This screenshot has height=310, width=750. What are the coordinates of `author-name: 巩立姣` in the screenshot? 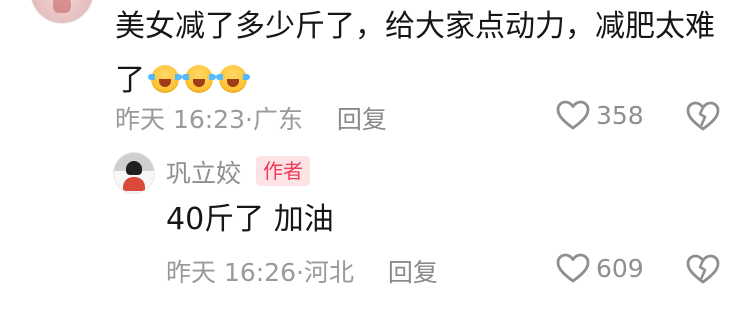 It's located at (203, 172).